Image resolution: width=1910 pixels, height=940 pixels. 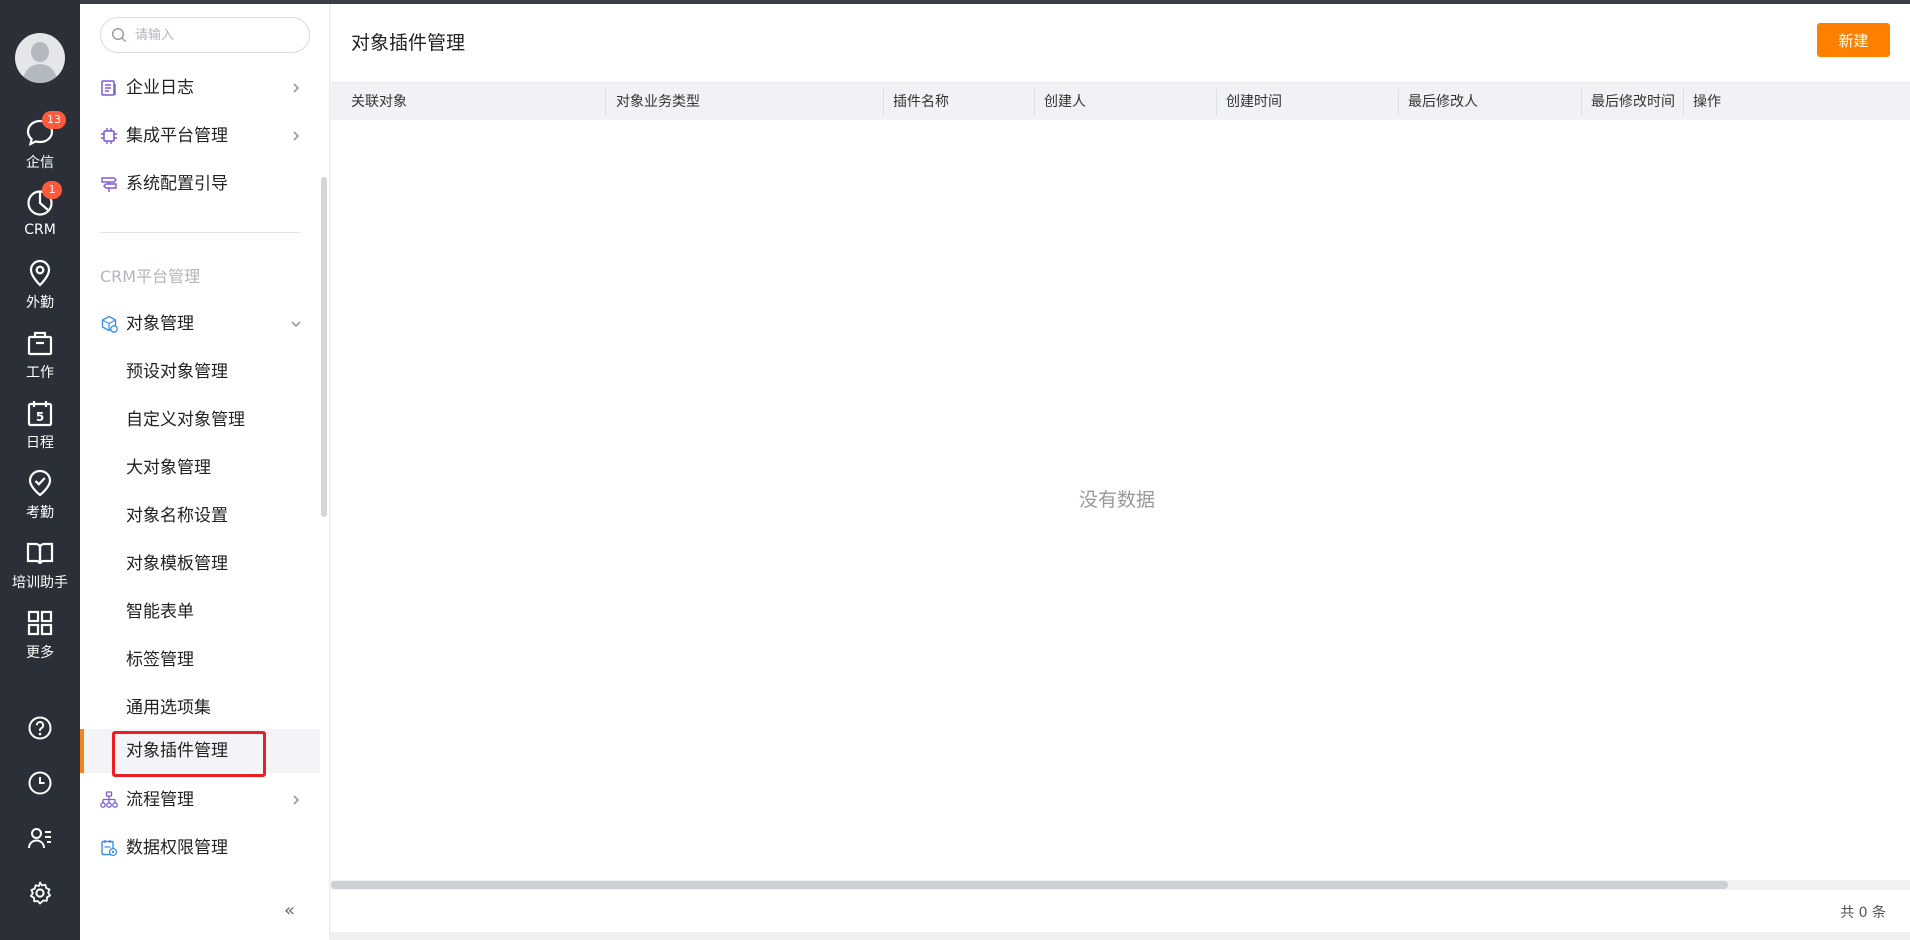 What do you see at coordinates (177, 516) in the screenshot?
I see `submenu-label: 对象名称设置` at bounding box center [177, 516].